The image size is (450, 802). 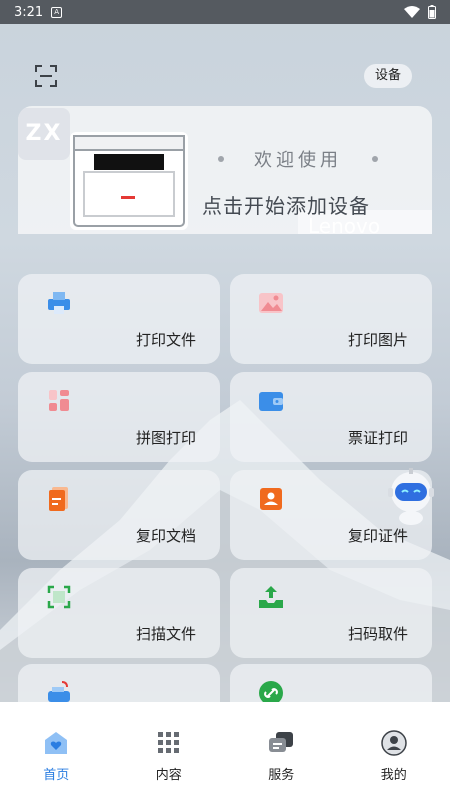 What do you see at coordinates (394, 743) in the screenshot?
I see `profile-icon` at bounding box center [394, 743].